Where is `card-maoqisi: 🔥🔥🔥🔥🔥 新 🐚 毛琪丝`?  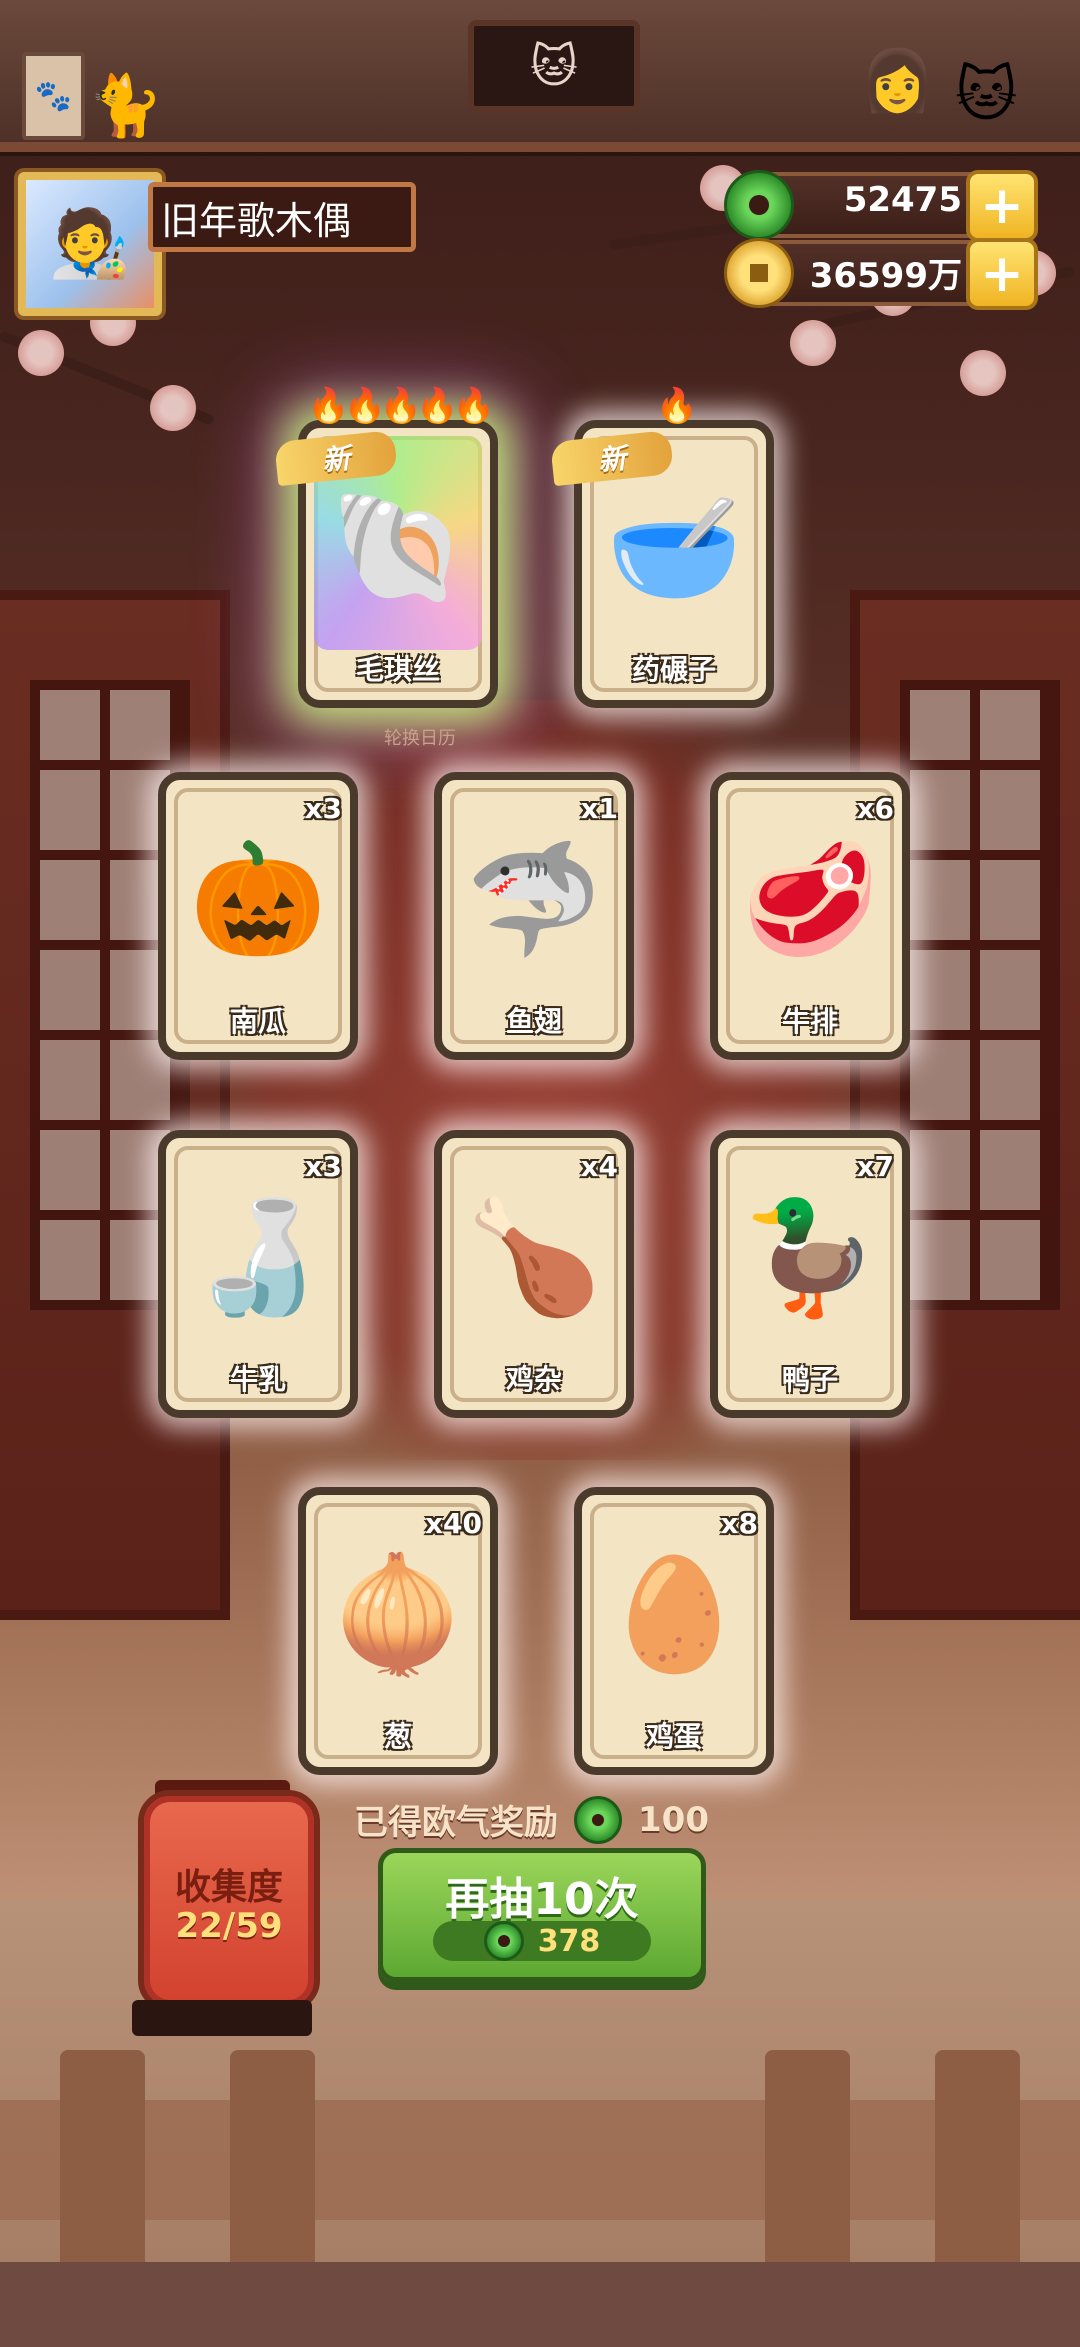 card-maoqisi: 🔥🔥🔥🔥🔥 新 🐚 毛琪丝 is located at coordinates (386, 547).